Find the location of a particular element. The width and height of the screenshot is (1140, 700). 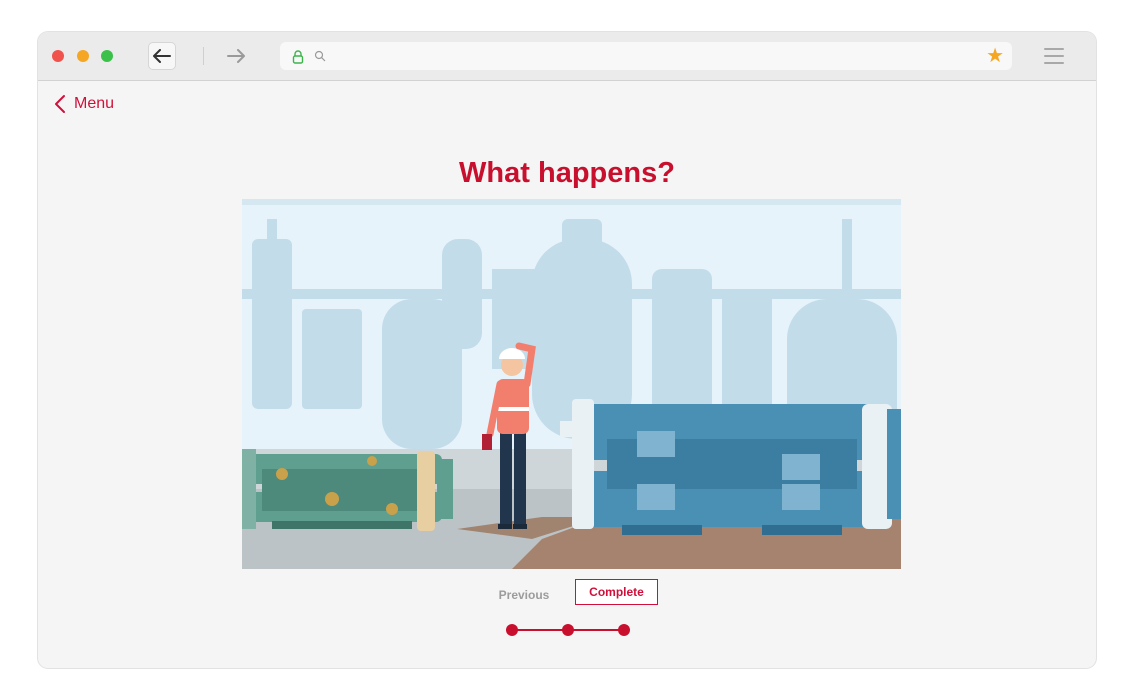

back-arrow-icon is located at coordinates (162, 56).